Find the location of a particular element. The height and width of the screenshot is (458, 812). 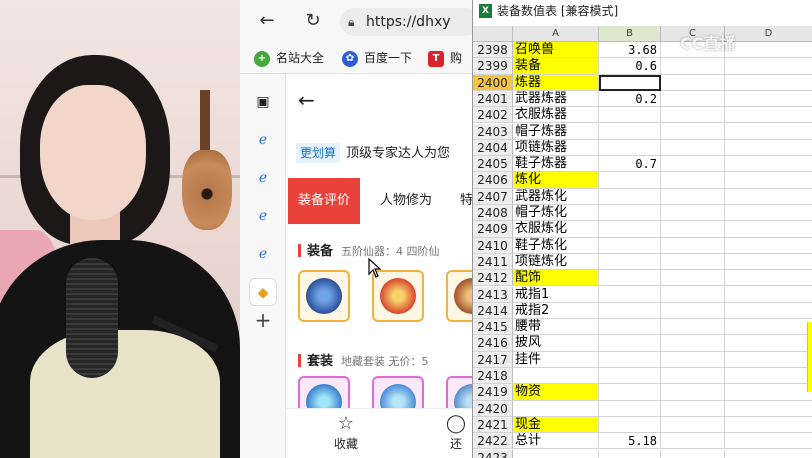

row-number: 2407 is located at coordinates (493, 196).